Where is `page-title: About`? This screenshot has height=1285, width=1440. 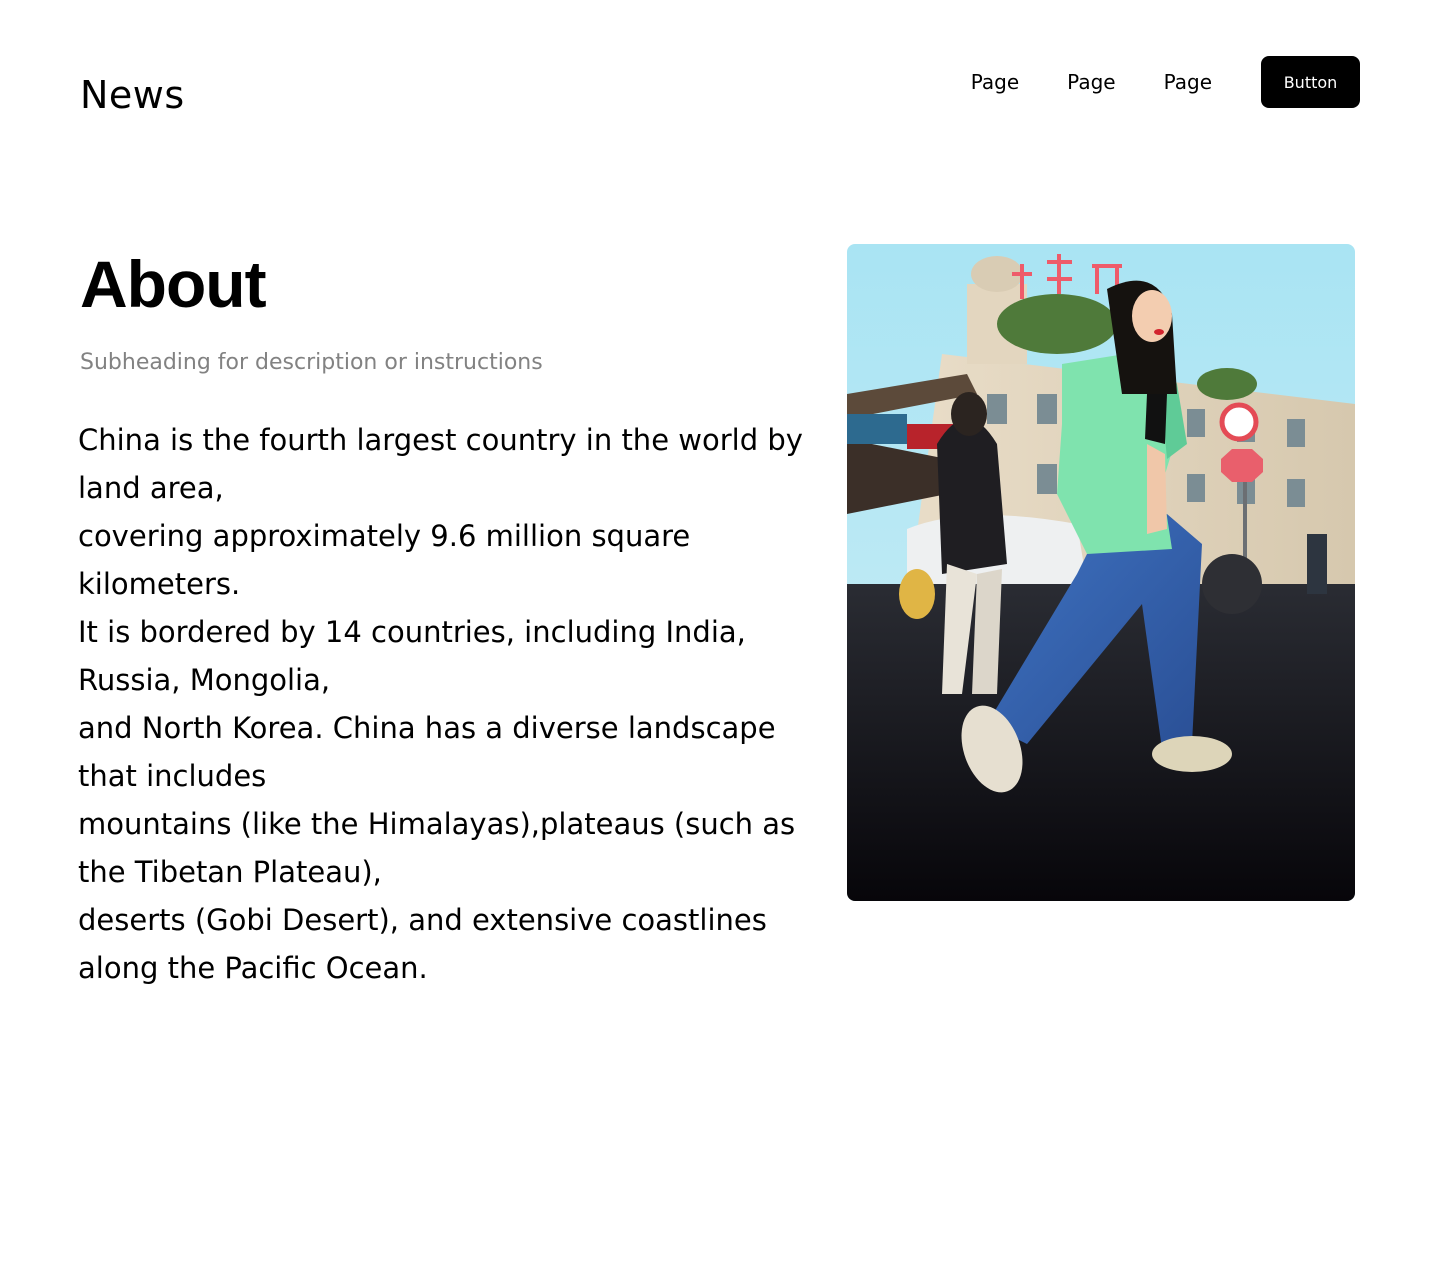 page-title: About is located at coordinates (173, 284).